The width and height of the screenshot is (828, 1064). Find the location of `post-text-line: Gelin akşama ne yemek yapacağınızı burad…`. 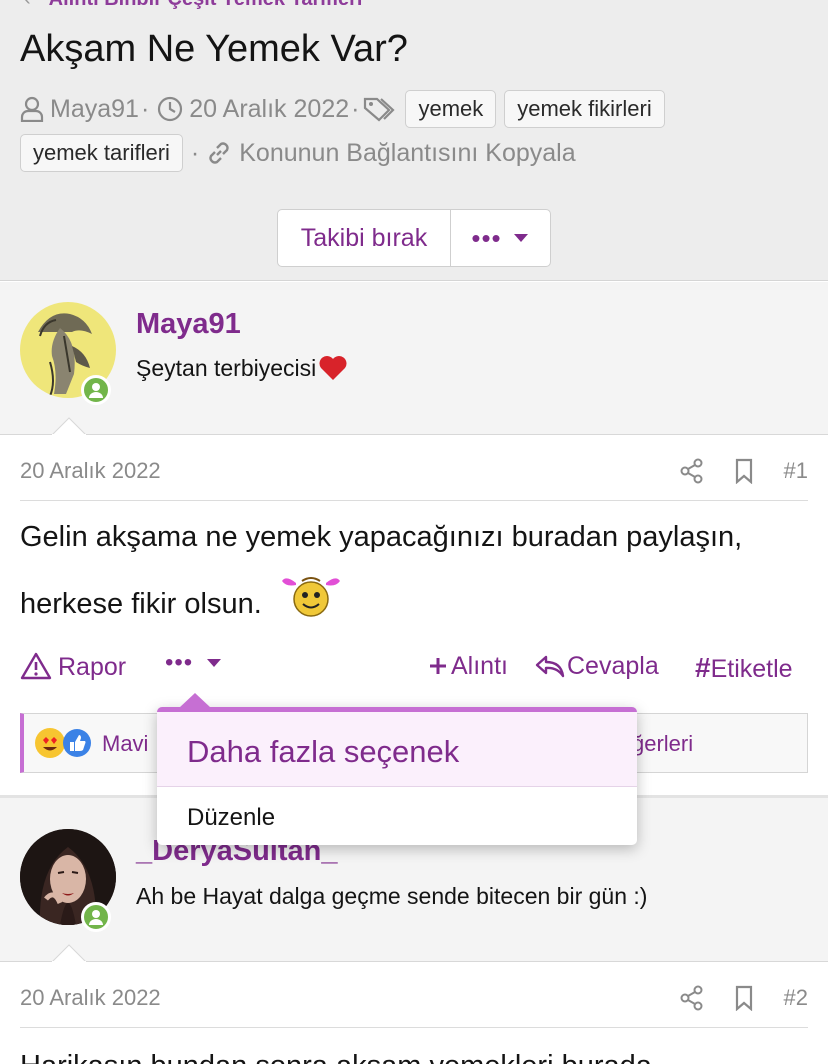

post-text-line: Gelin akşama ne yemek yapacağınızı burad… is located at coordinates (381, 537).